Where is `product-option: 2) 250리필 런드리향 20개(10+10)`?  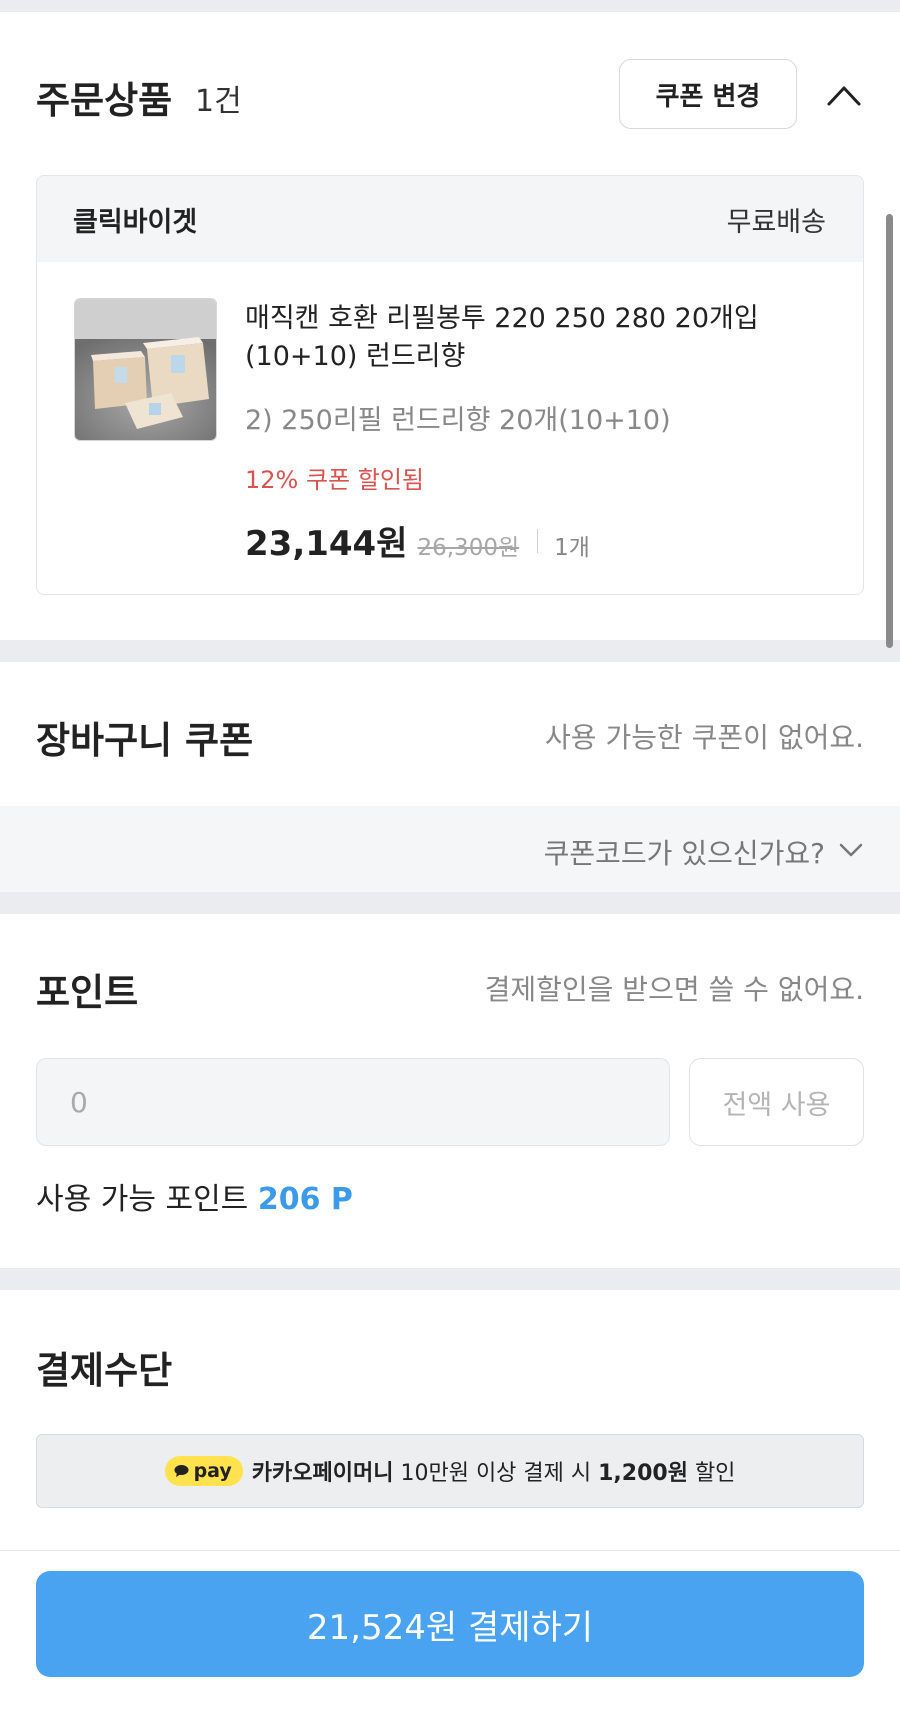
product-option: 2) 250리필 런드리향 20개(10+10) is located at coordinates (458, 420).